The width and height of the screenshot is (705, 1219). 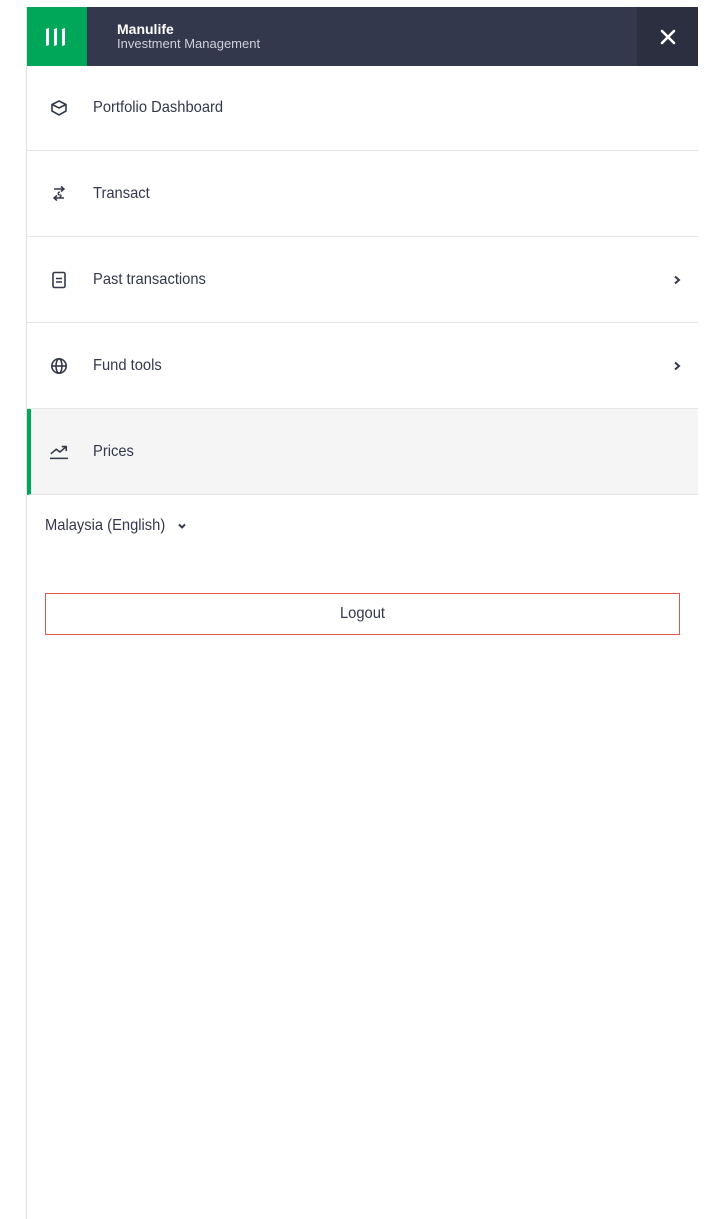 I want to click on manulife-logo, so click(x=57, y=36).